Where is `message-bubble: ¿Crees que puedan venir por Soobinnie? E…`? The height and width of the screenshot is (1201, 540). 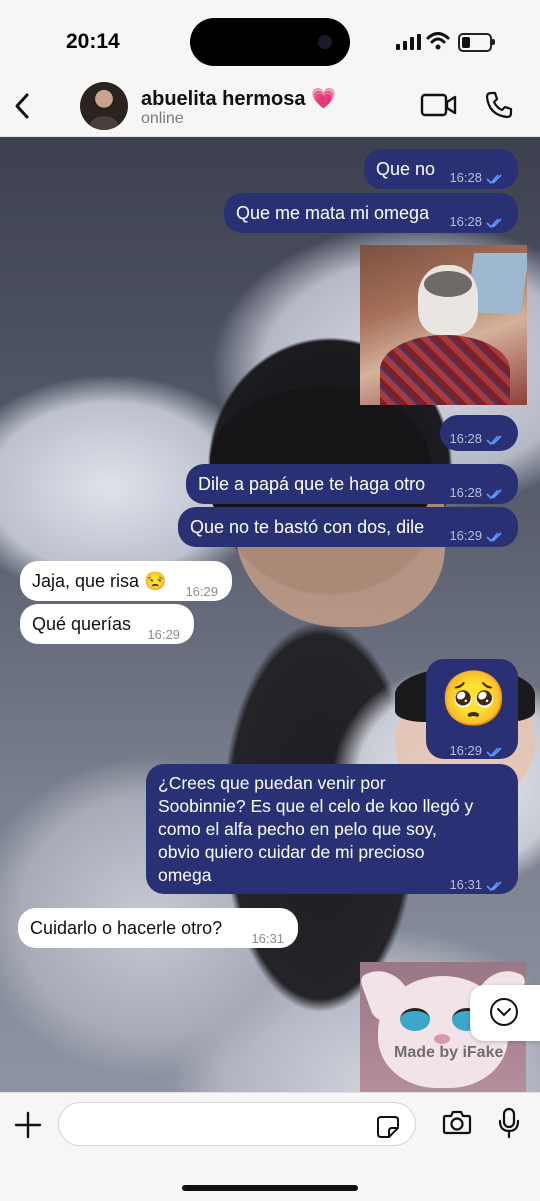 message-bubble: ¿Crees que puedan venir por Soobinnie? E… is located at coordinates (332, 829).